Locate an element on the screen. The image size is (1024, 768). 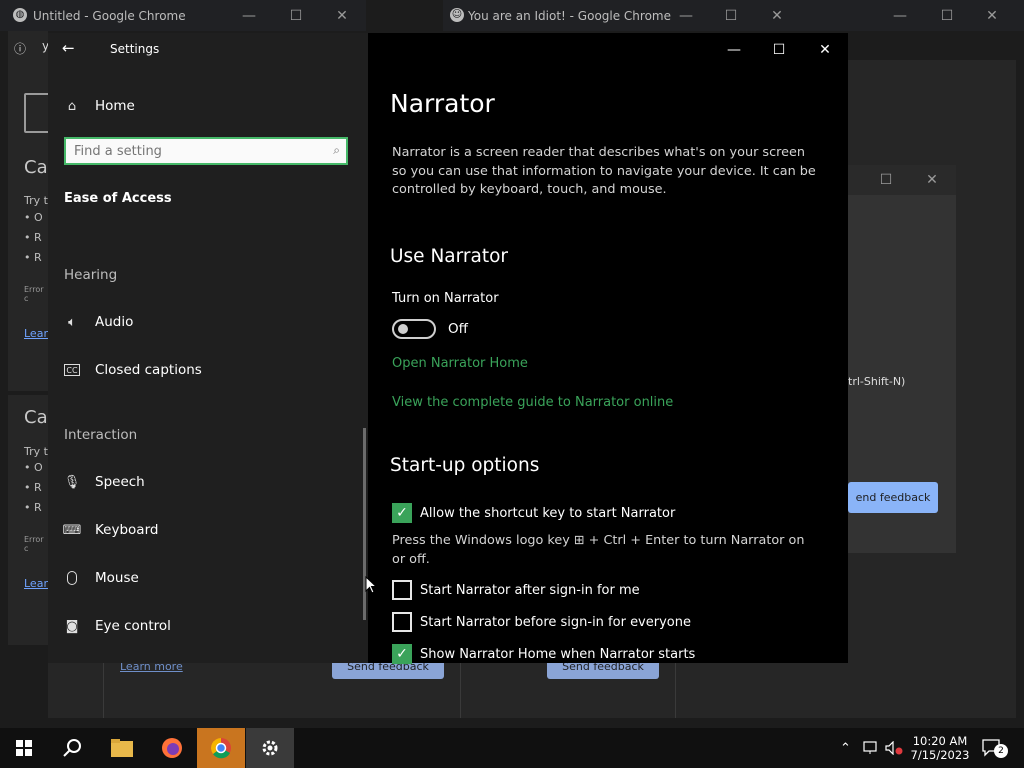
narrator-toggle is located at coordinates (414, 329).